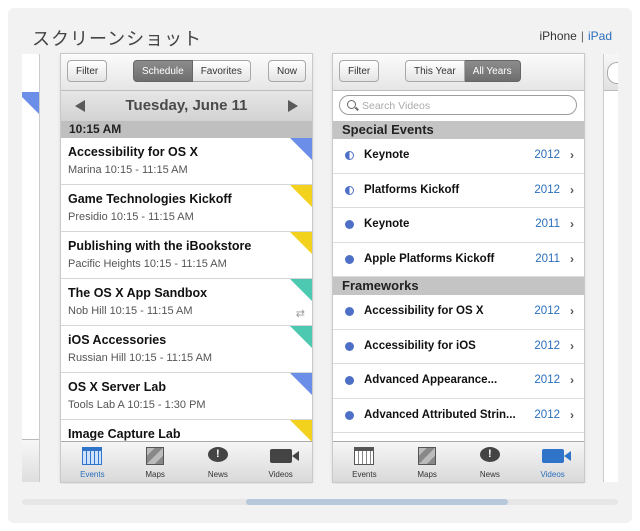  Describe the element at coordinates (117, 340) in the screenshot. I see `session-title: iOS Accessories` at that location.